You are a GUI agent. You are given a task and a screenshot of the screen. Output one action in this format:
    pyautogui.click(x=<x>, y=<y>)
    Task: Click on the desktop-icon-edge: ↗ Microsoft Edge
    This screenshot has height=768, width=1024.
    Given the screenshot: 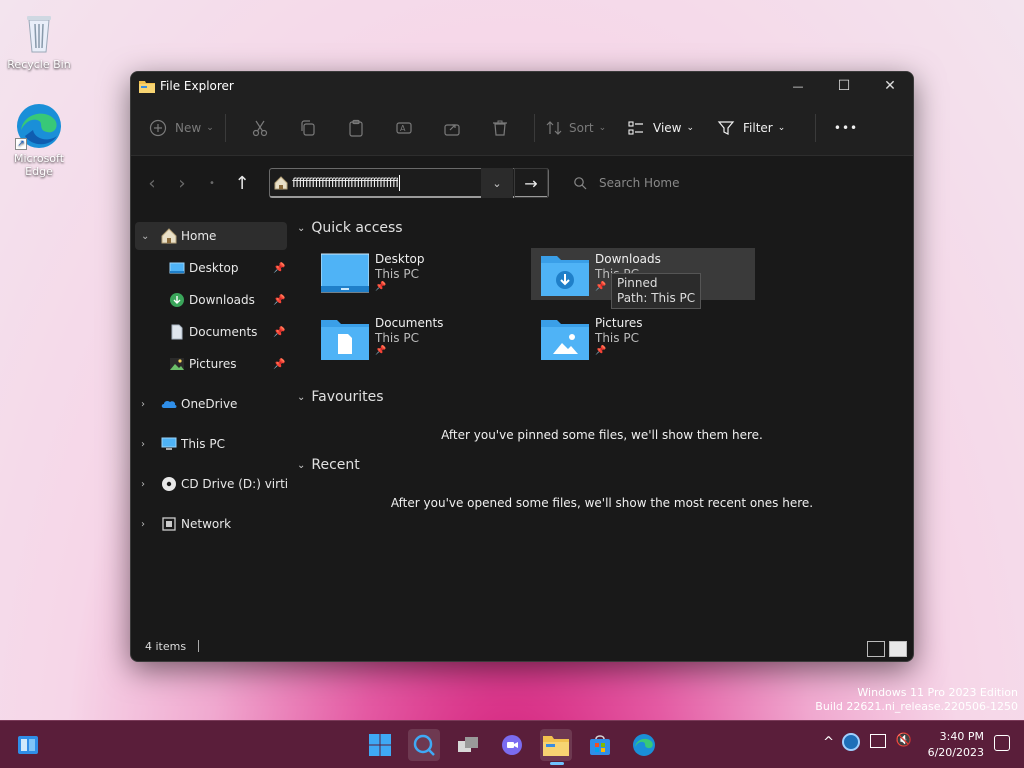 What is the action you would take?
    pyautogui.click(x=39, y=140)
    